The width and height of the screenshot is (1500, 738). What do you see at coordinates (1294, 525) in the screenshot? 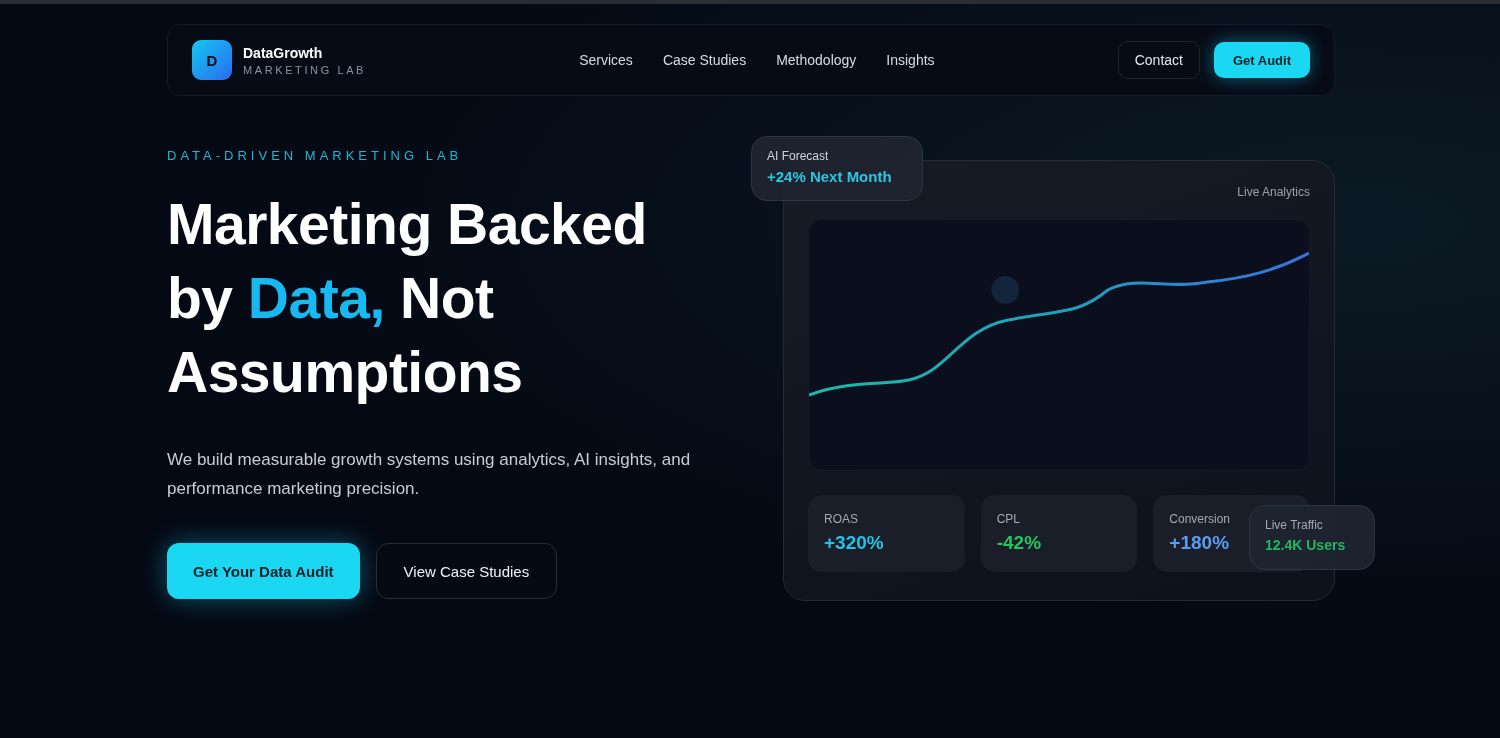
I see `traffic-label: Live Traffic` at bounding box center [1294, 525].